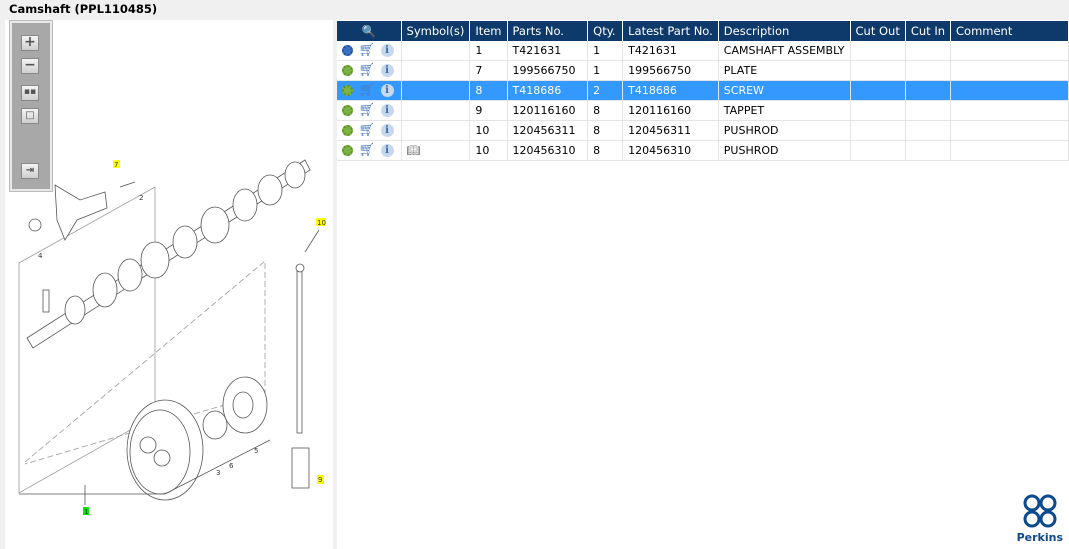 This screenshot has height=549, width=1069. Describe the element at coordinates (168, 254) in the screenshot. I see `camshaft` at that location.